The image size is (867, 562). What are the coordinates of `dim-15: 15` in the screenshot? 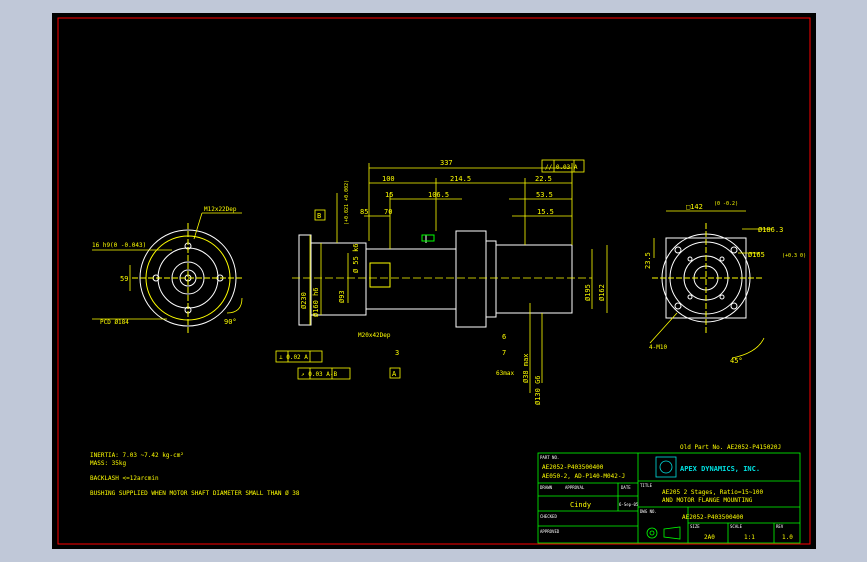 It's located at (389, 195).